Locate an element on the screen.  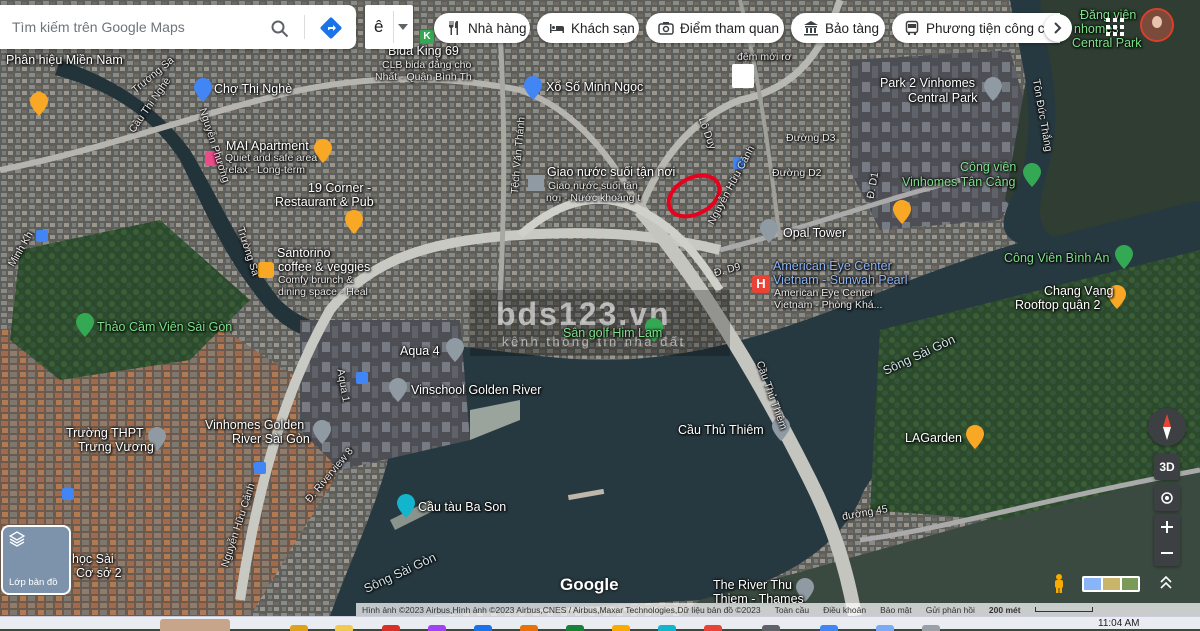
avatar is located at coordinates (1157, 25).